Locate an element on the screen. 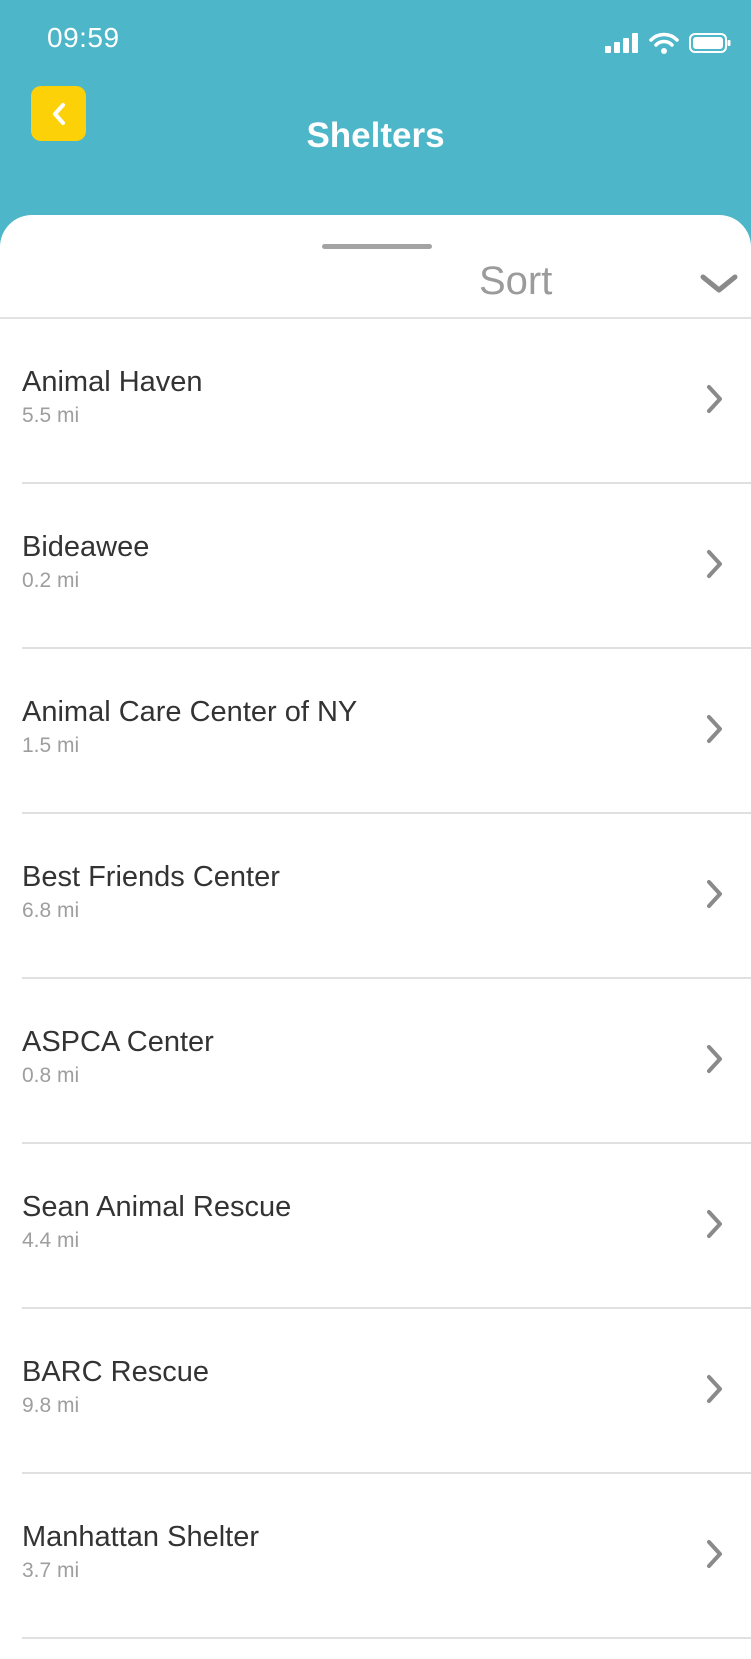  list-item: Animal Care Center of NY 1.5 mi is located at coordinates (375, 731).